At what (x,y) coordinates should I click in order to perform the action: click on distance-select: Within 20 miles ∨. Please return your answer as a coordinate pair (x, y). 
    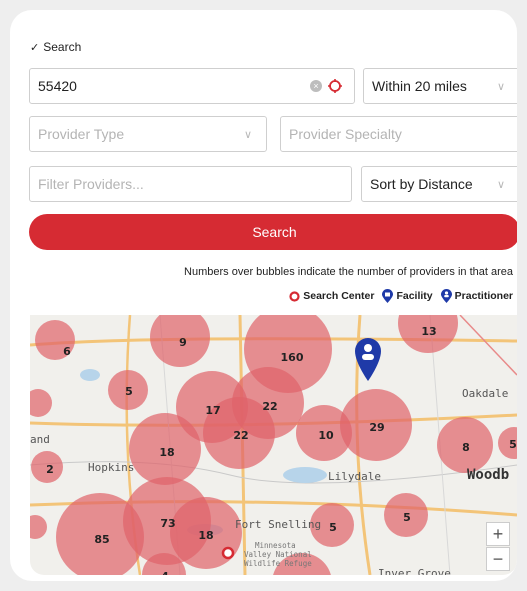
    Looking at the image, I should click on (440, 86).